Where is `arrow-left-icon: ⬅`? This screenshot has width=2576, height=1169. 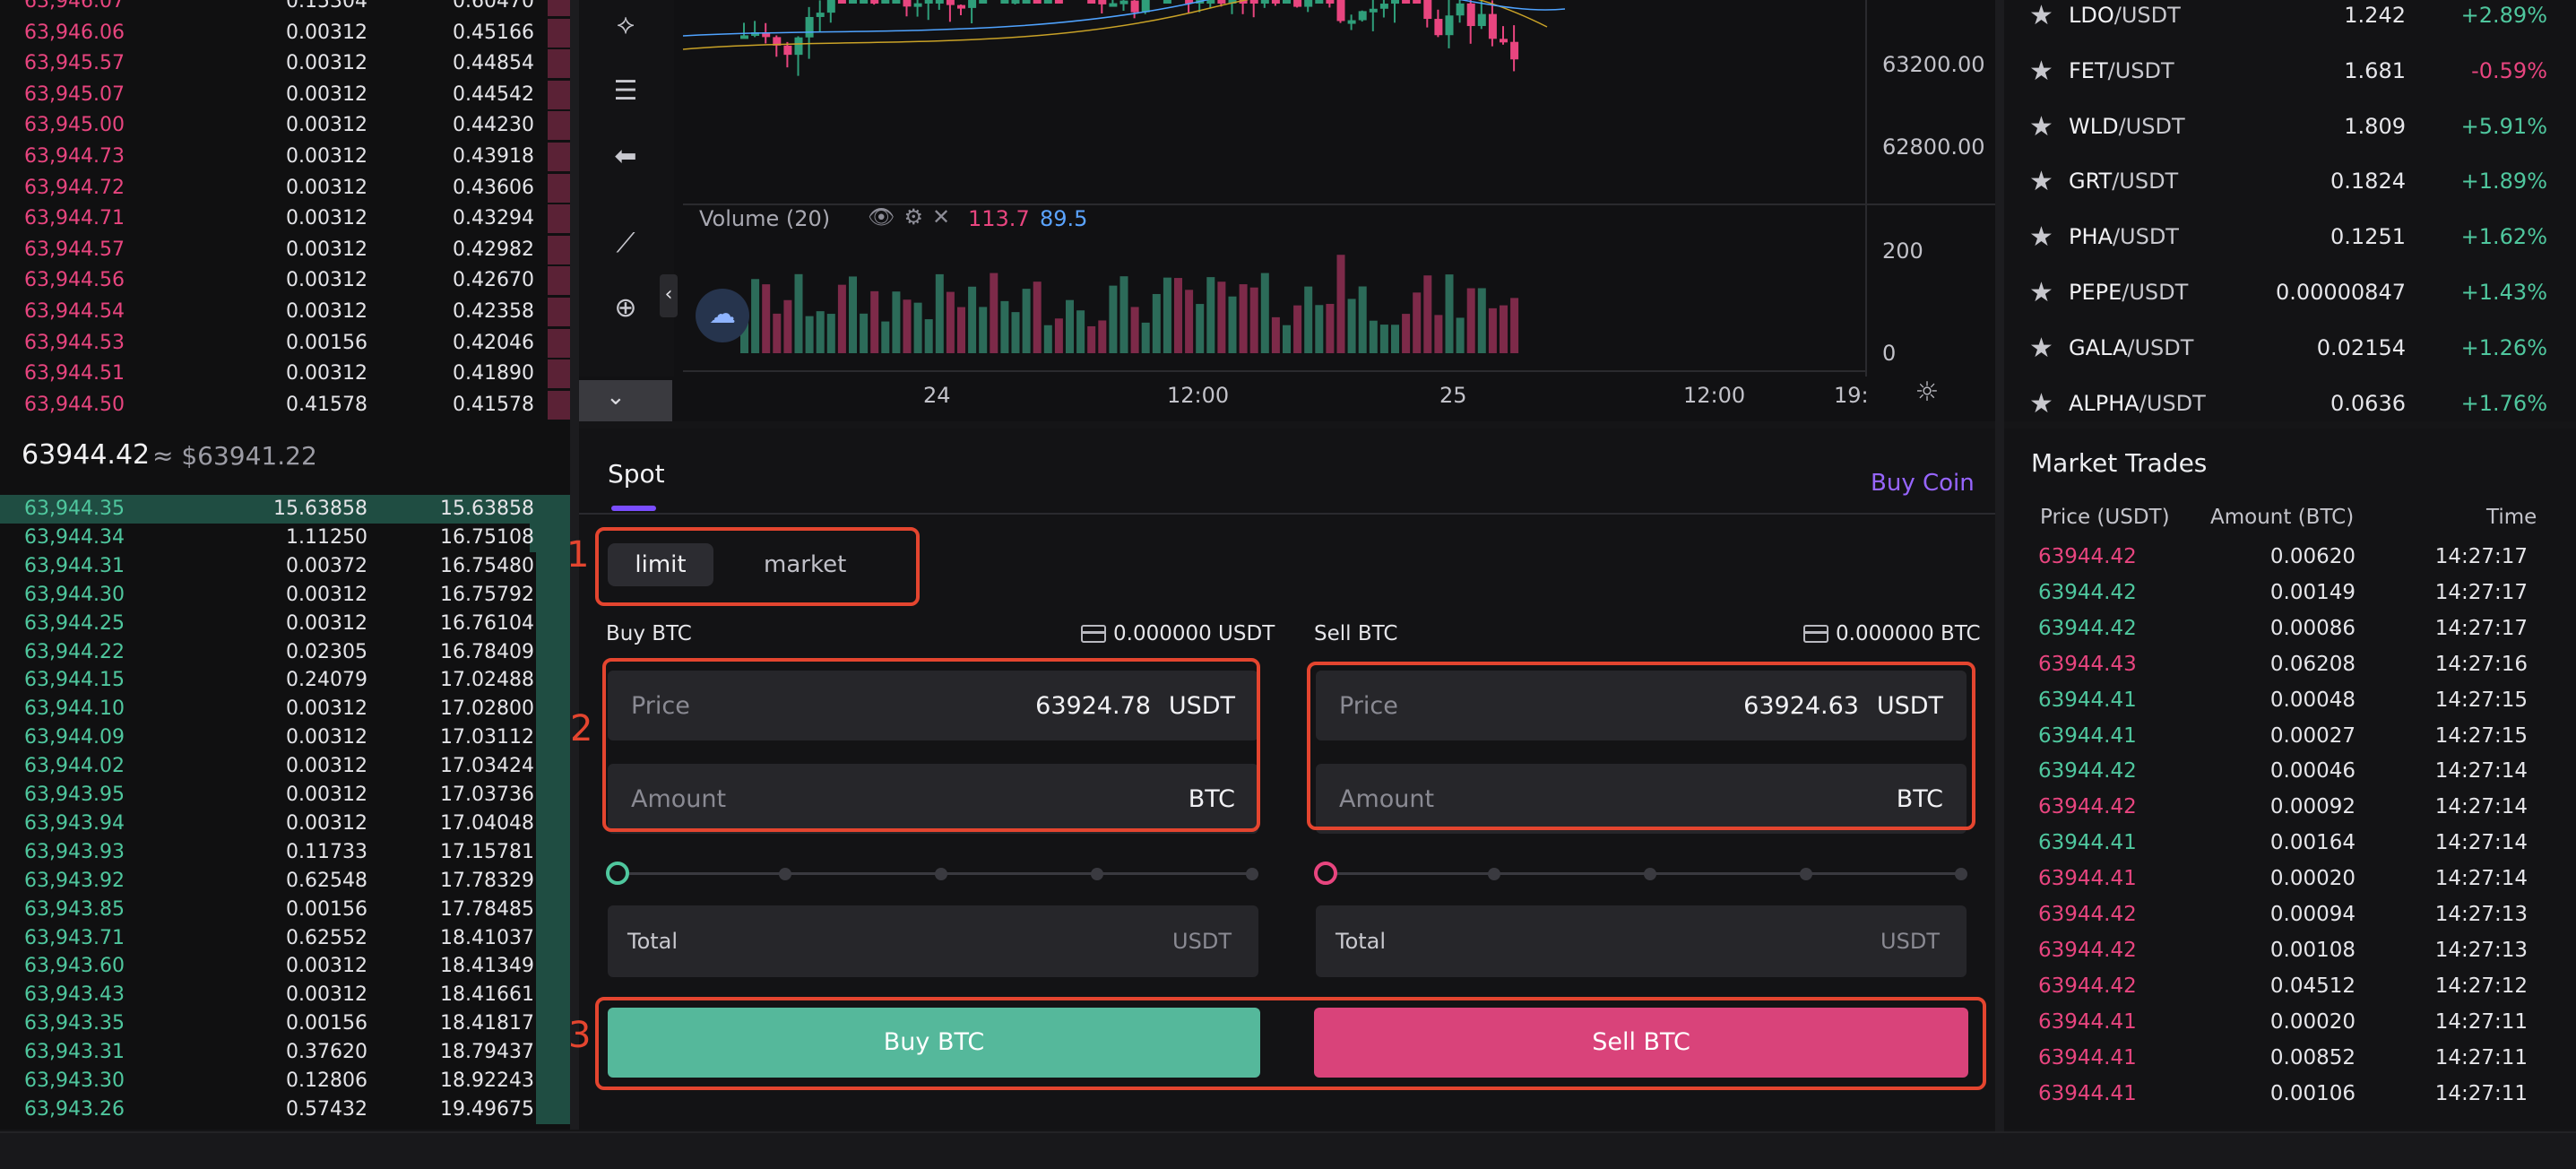
arrow-left-icon: ⬅ is located at coordinates (625, 157).